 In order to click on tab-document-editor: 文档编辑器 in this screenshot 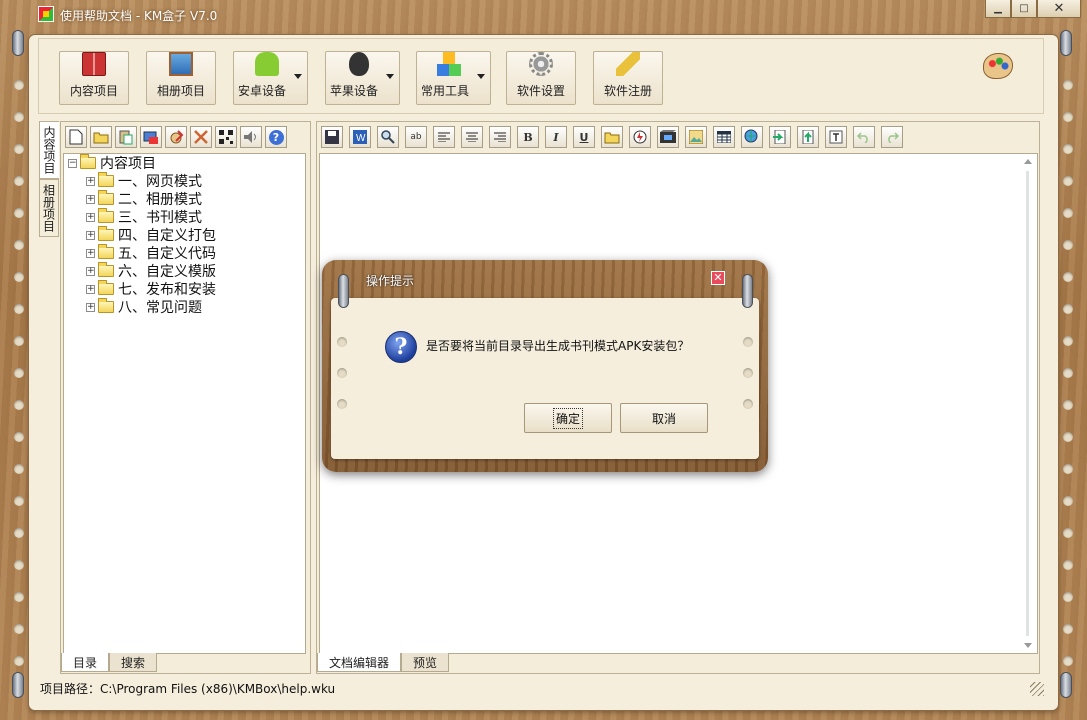, I will do `click(359, 662)`.